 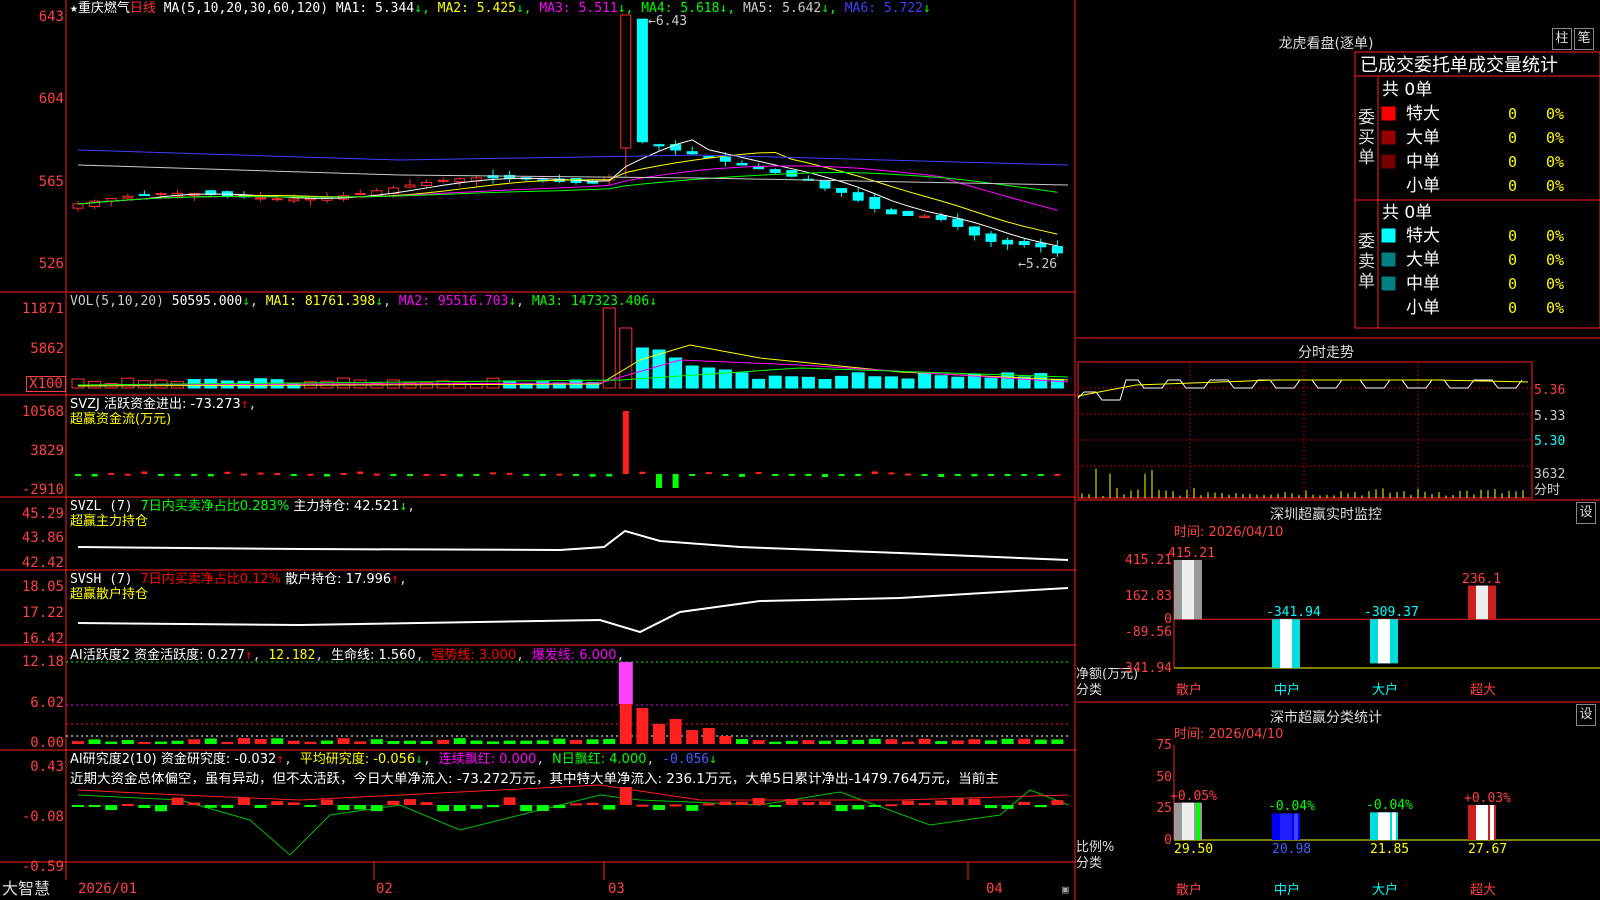 What do you see at coordinates (1164, 745) in the screenshot?
I see `sz-class-ytick: 75` at bounding box center [1164, 745].